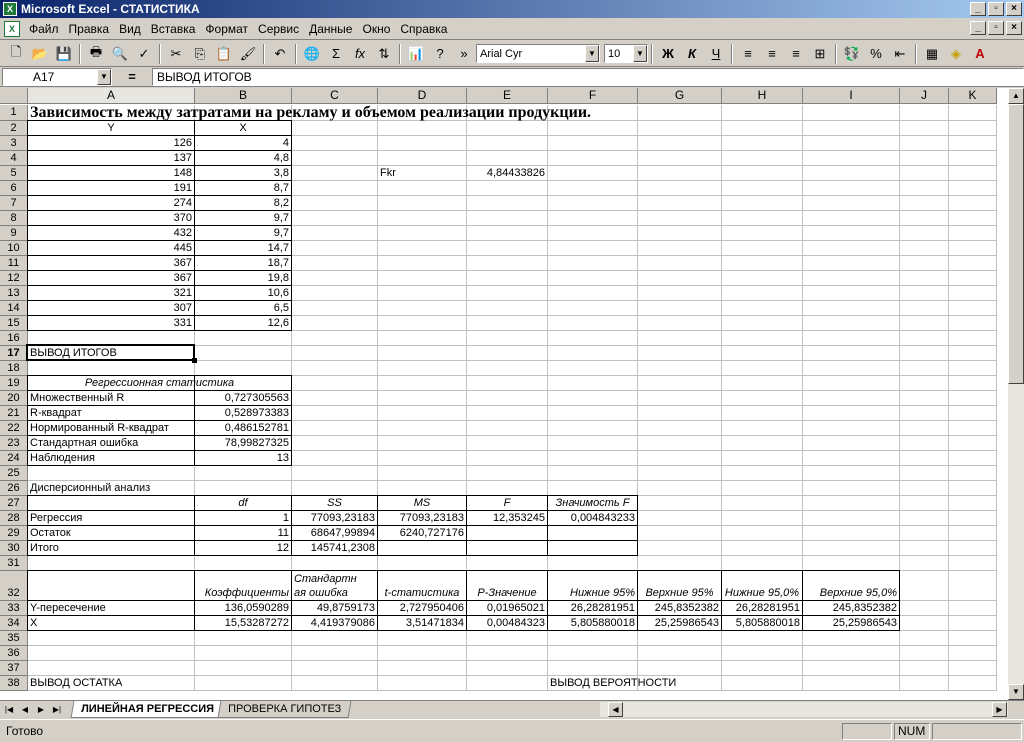  What do you see at coordinates (876, 54) in the screenshot?
I see `percent-button: %` at bounding box center [876, 54].